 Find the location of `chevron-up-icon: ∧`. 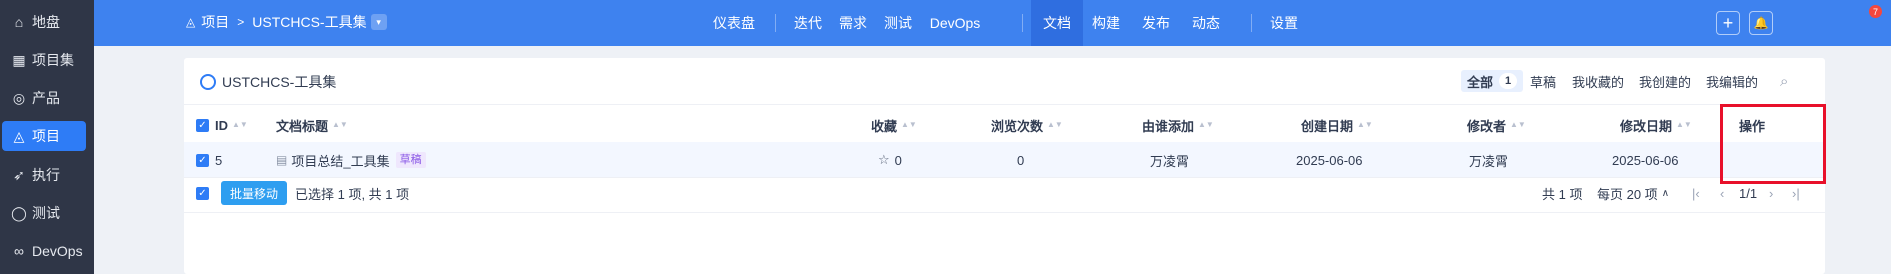

chevron-up-icon: ∧ is located at coordinates (1665, 193).